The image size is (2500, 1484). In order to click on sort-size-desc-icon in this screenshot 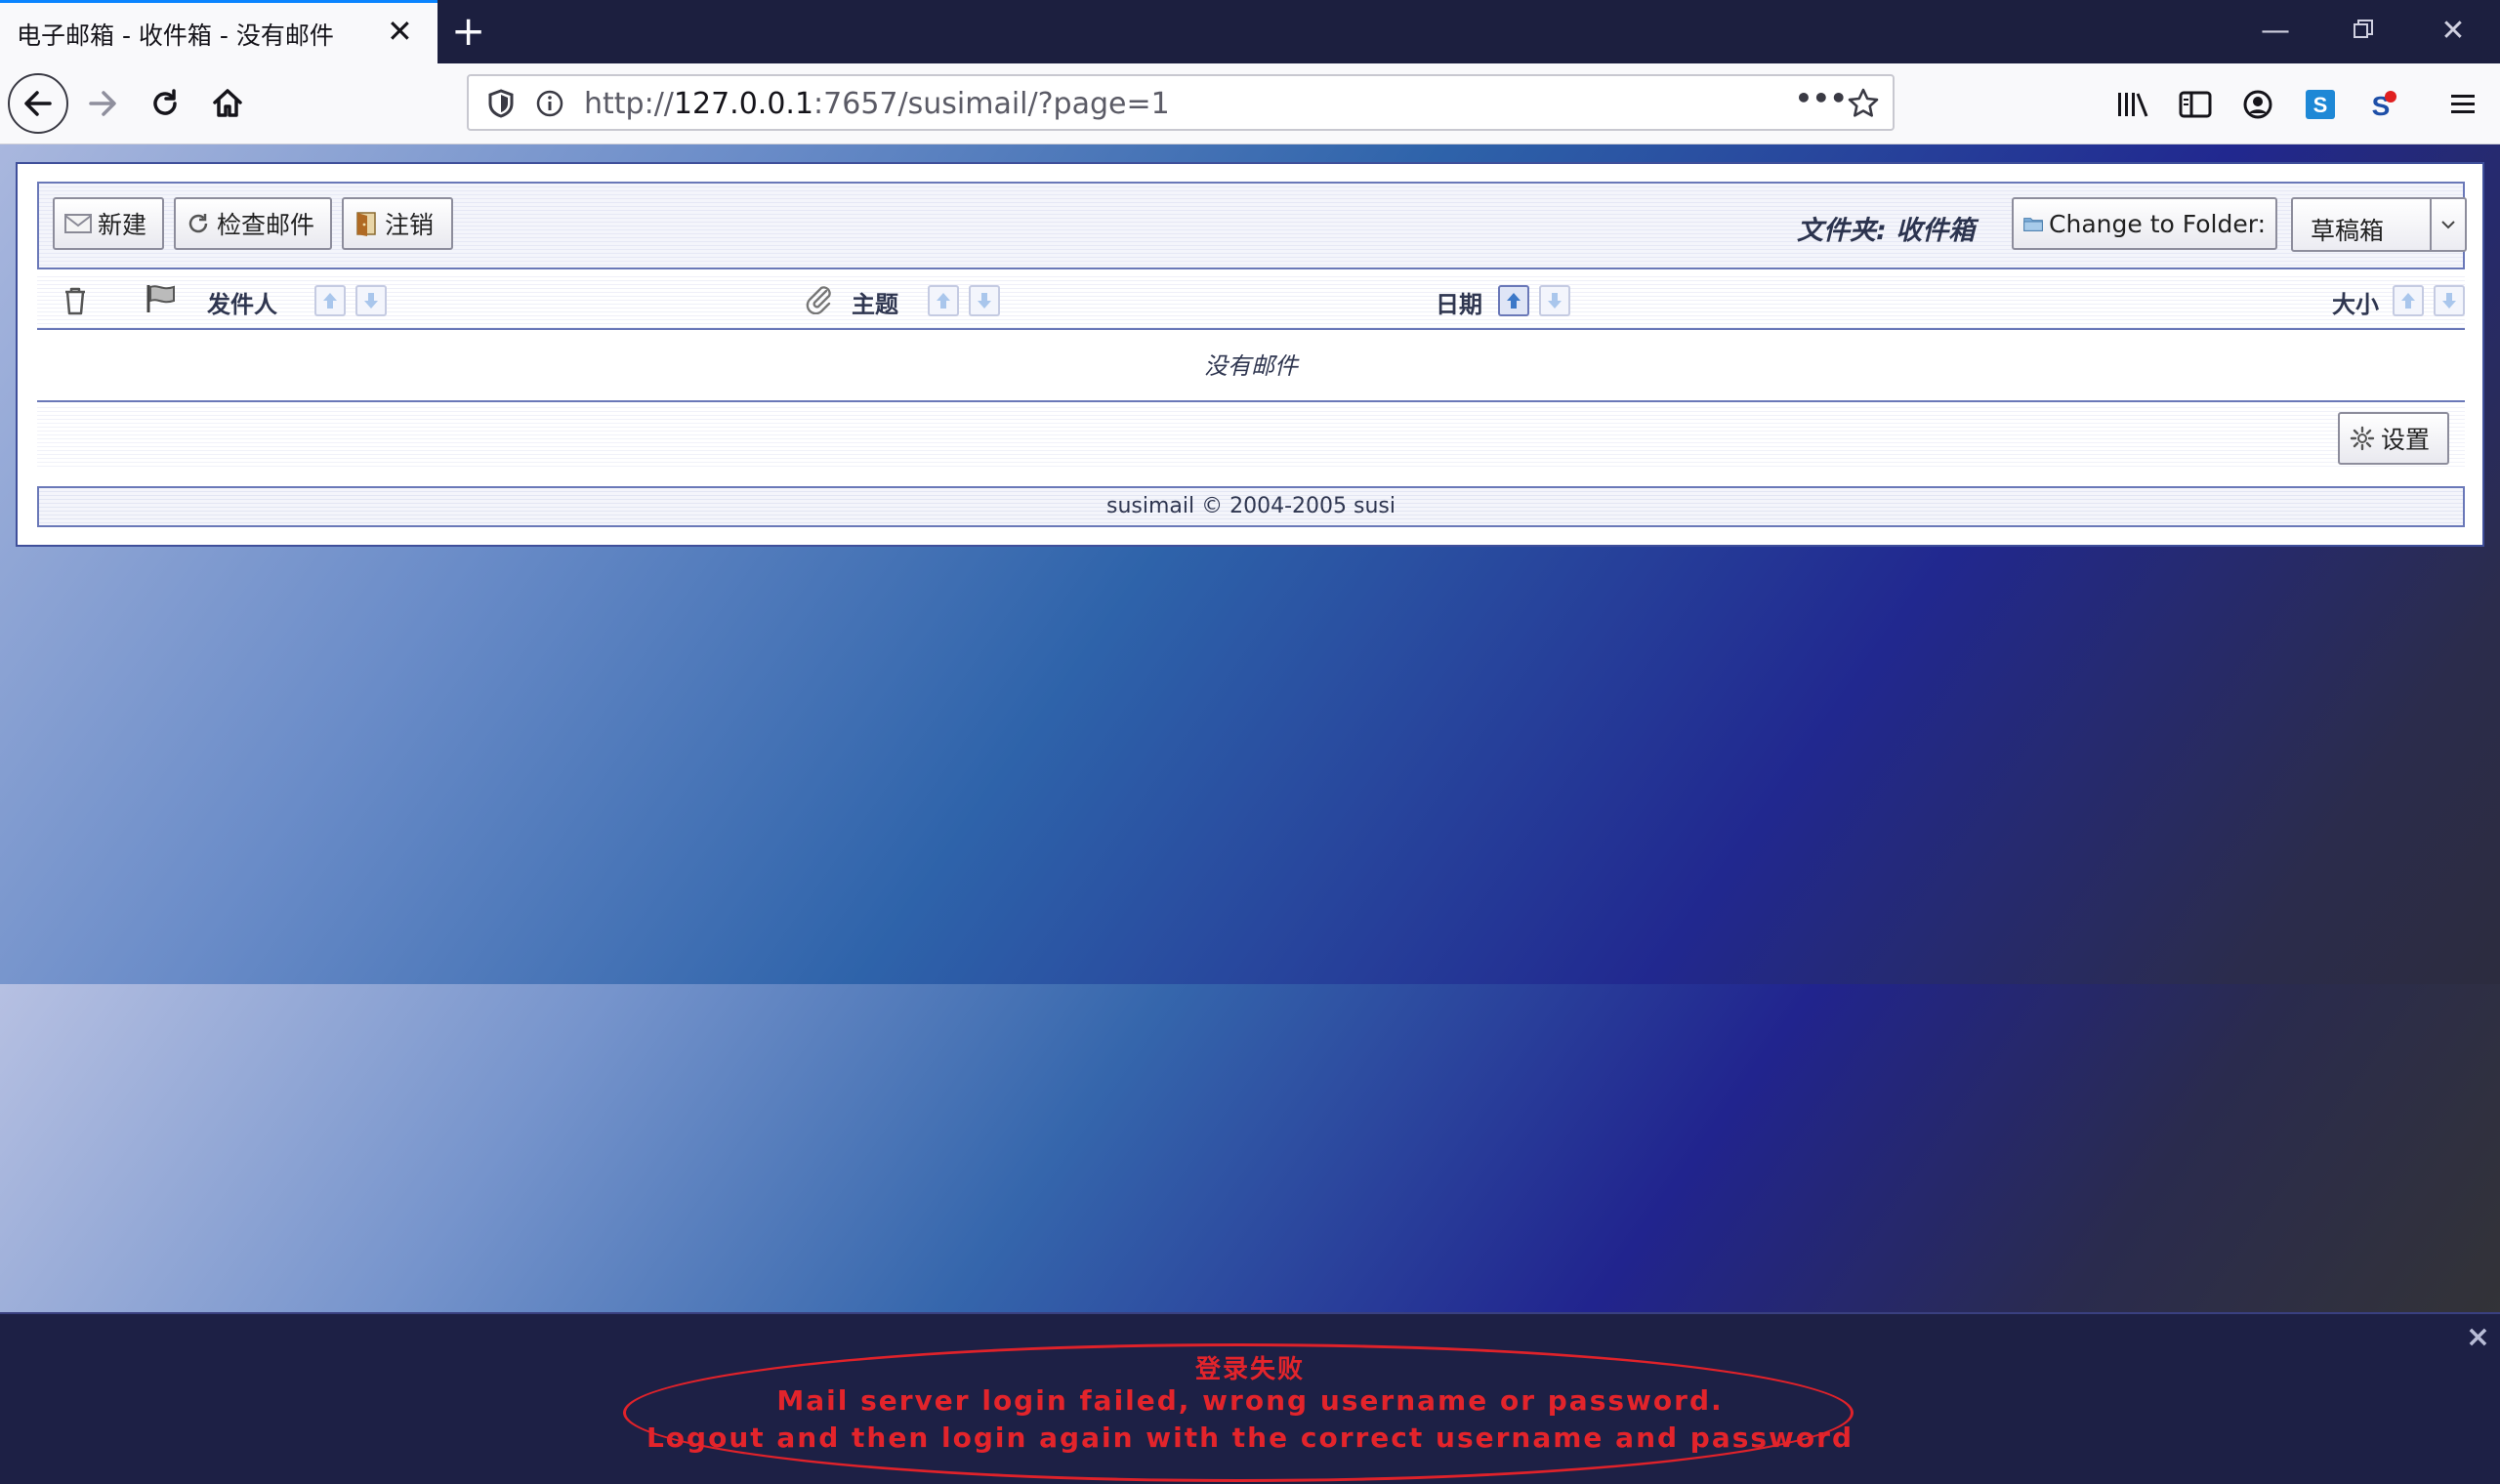, I will do `click(2449, 301)`.